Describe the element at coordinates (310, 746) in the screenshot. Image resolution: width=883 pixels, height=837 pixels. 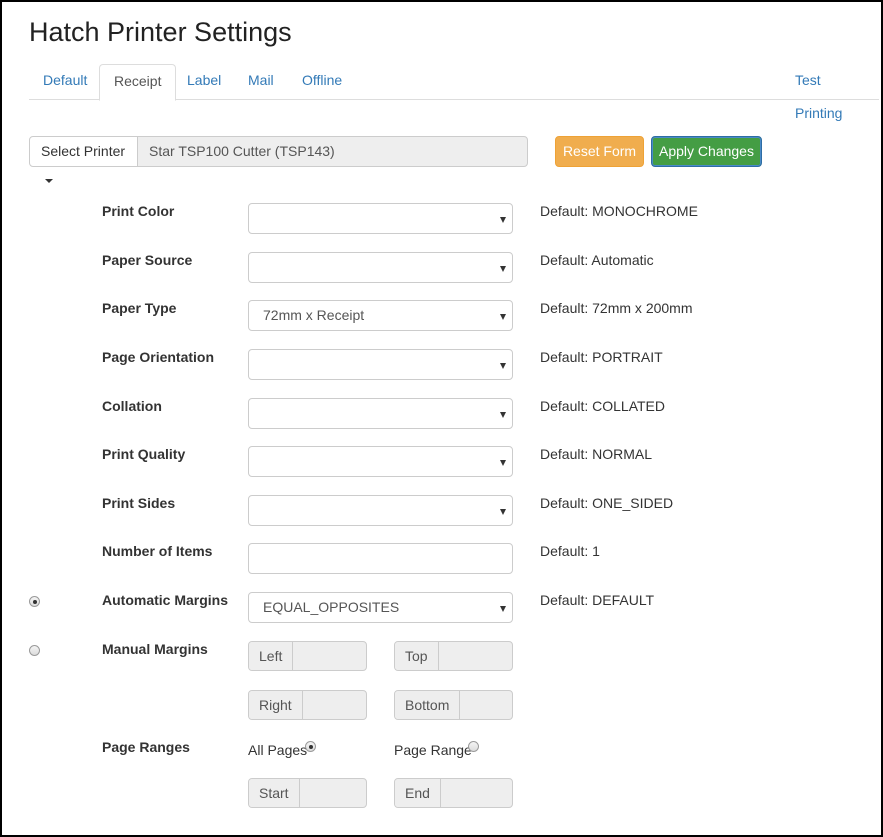
I see `all-pages-radio` at that location.